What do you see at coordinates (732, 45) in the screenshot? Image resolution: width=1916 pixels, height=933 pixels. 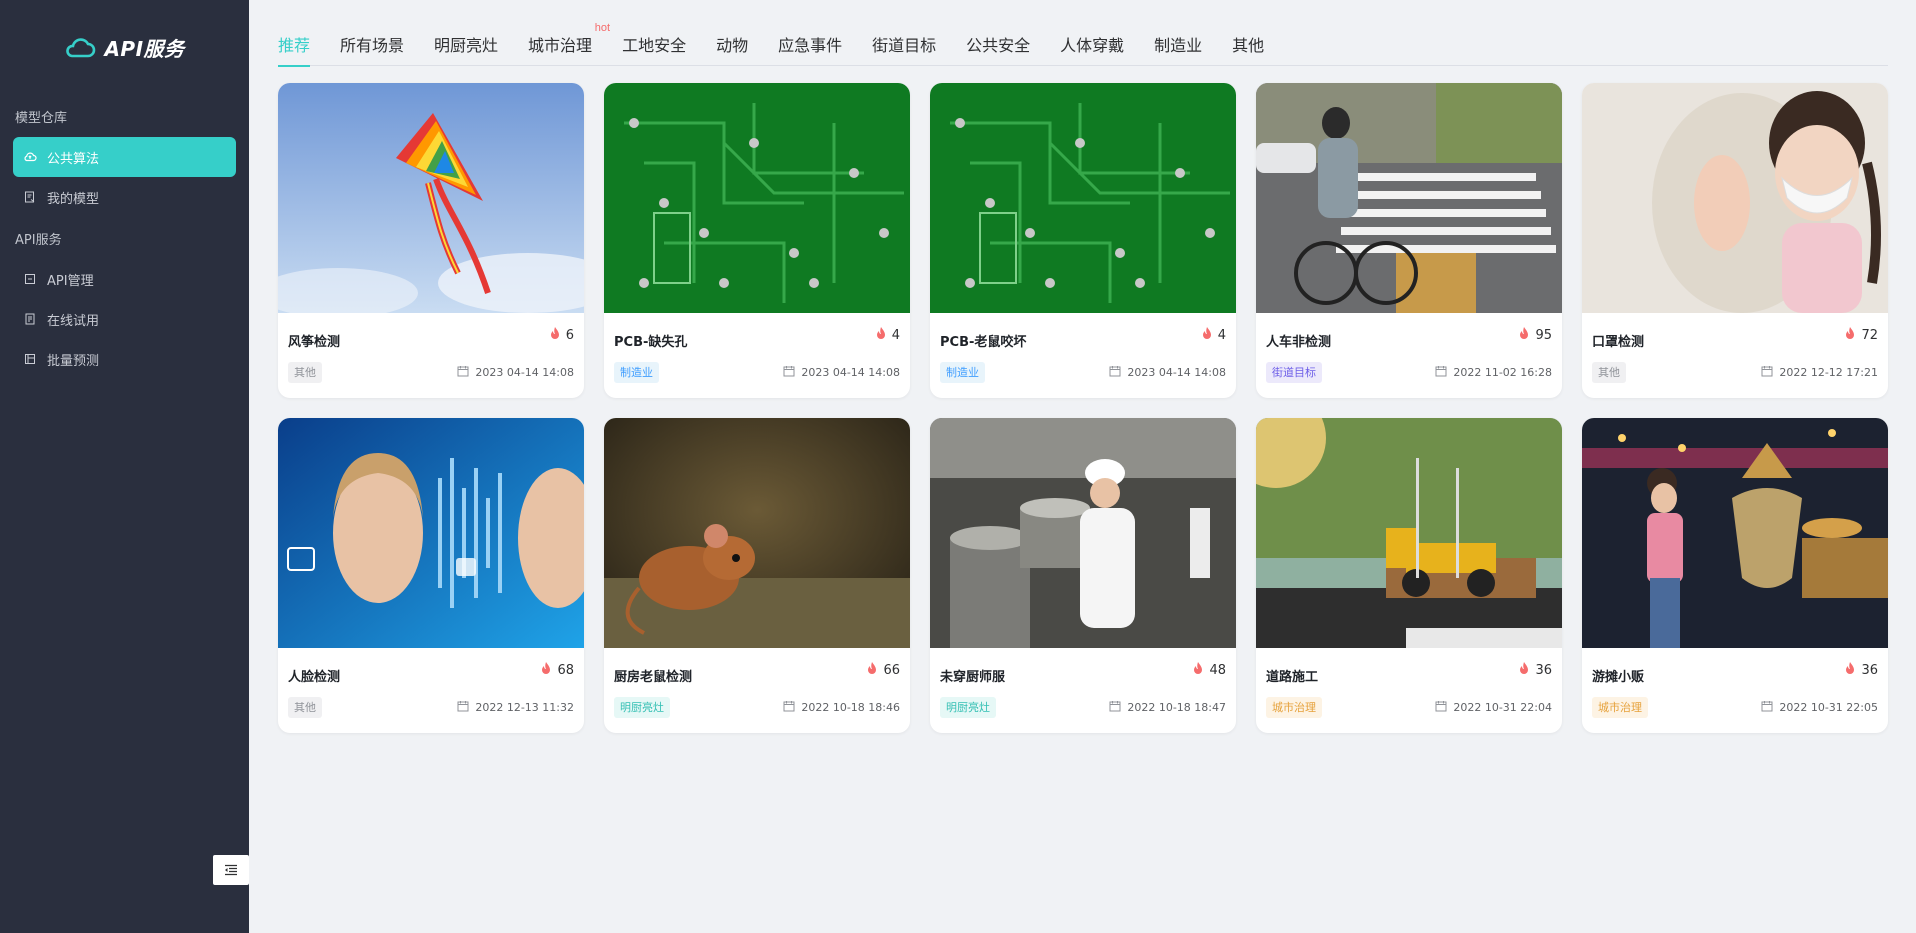 I see `tab-animals: 动物` at bounding box center [732, 45].